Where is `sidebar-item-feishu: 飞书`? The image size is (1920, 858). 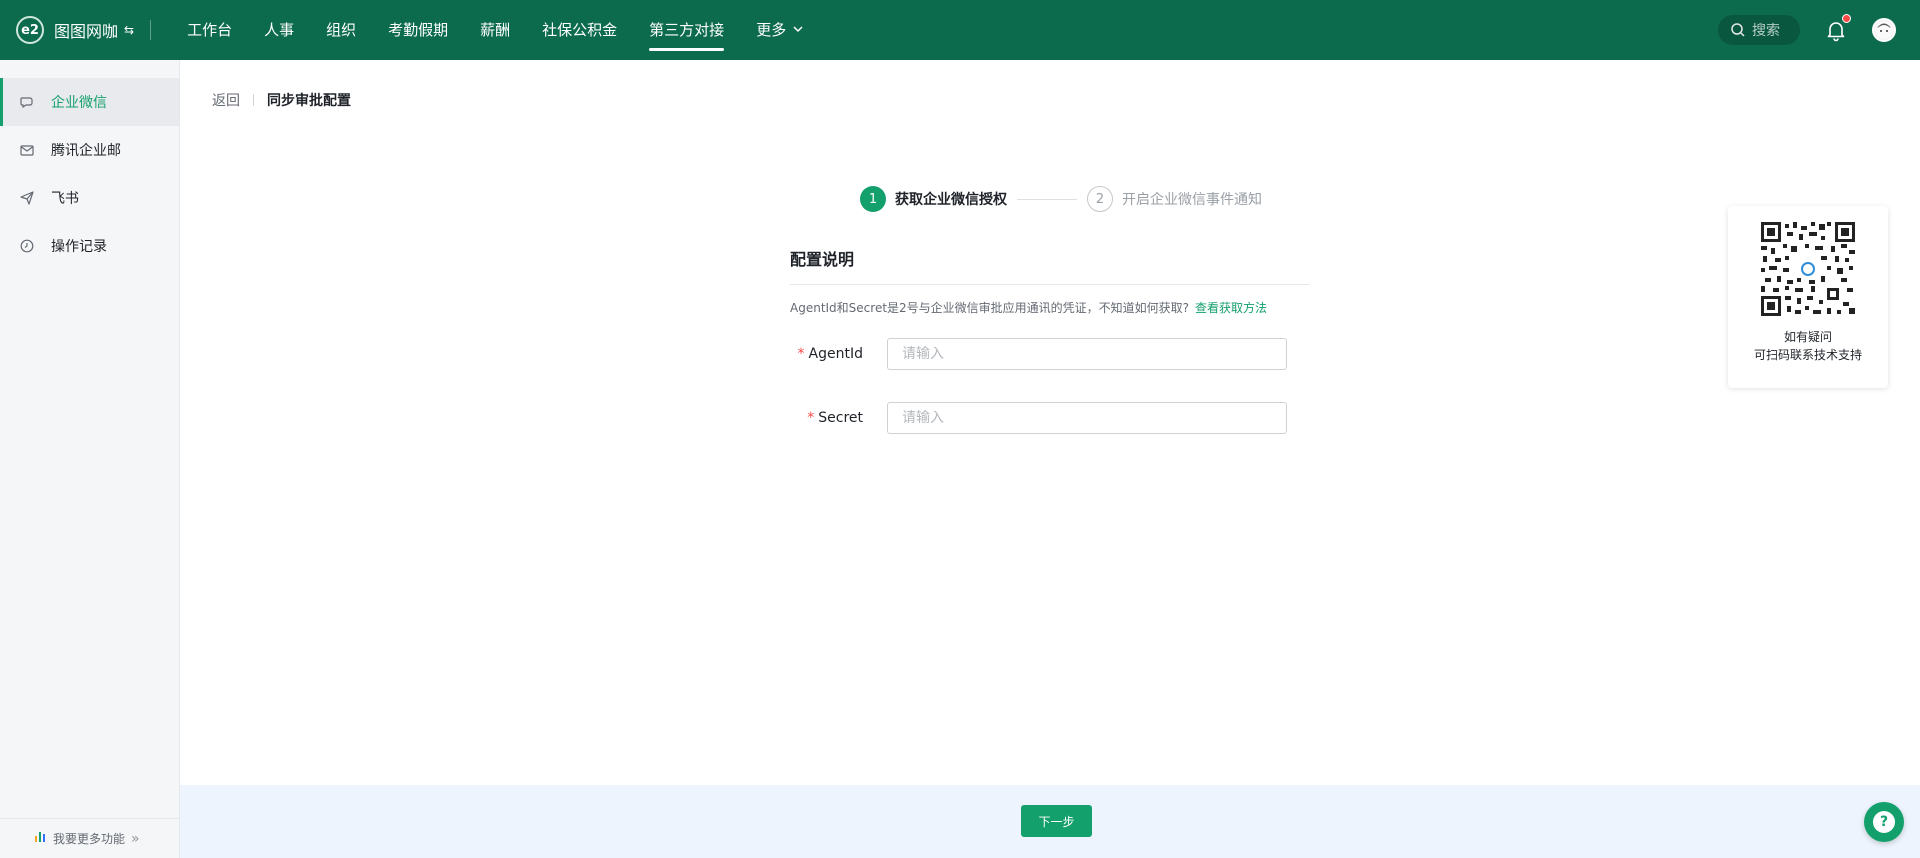 sidebar-item-feishu: 飞书 is located at coordinates (89, 198).